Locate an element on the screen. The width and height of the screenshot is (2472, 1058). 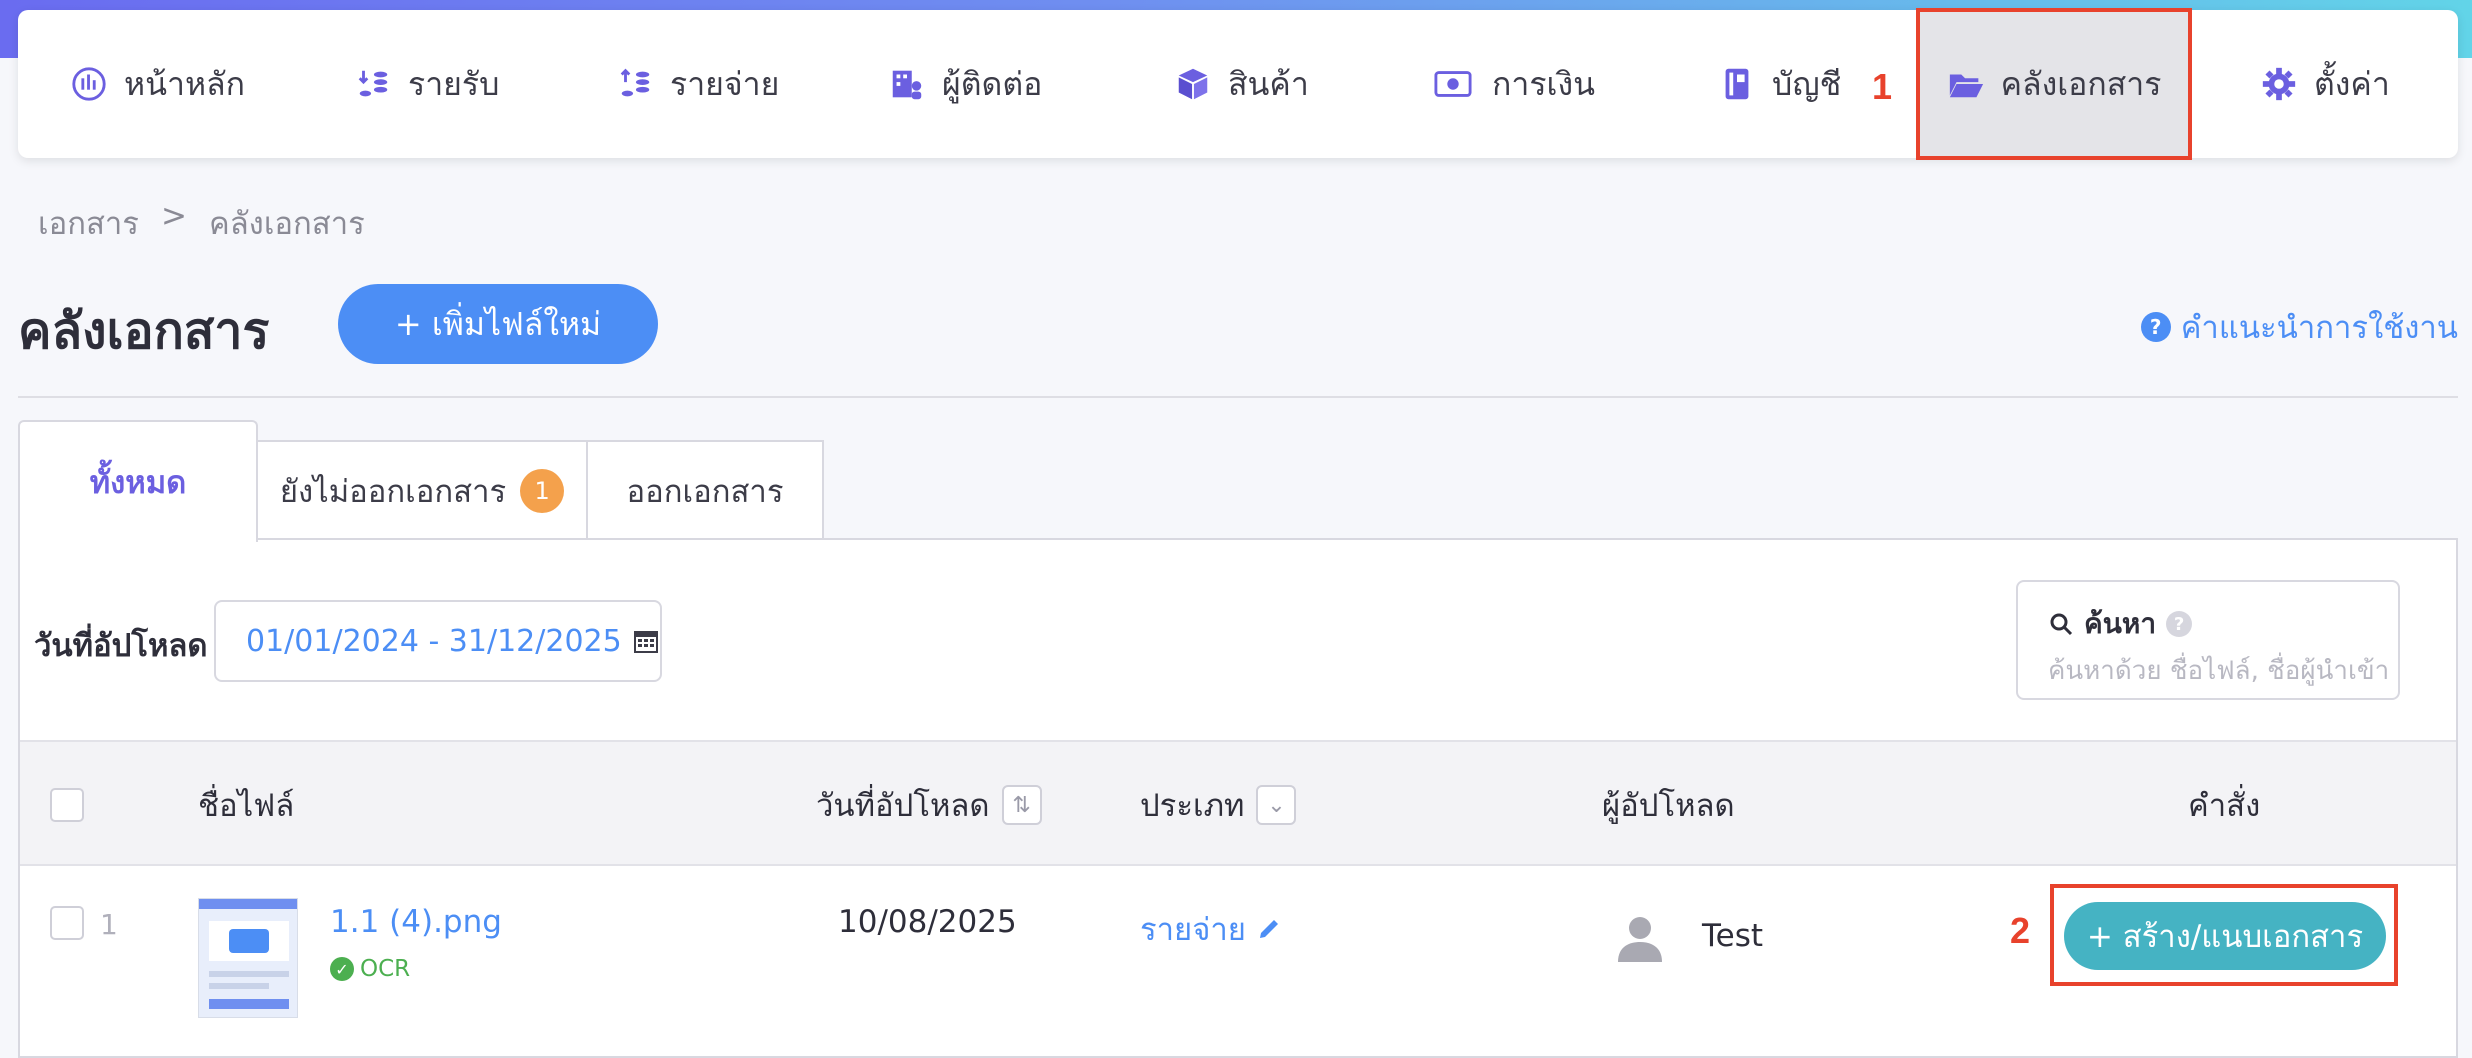
chevron-down-icon: ⌄ is located at coordinates (1276, 805).